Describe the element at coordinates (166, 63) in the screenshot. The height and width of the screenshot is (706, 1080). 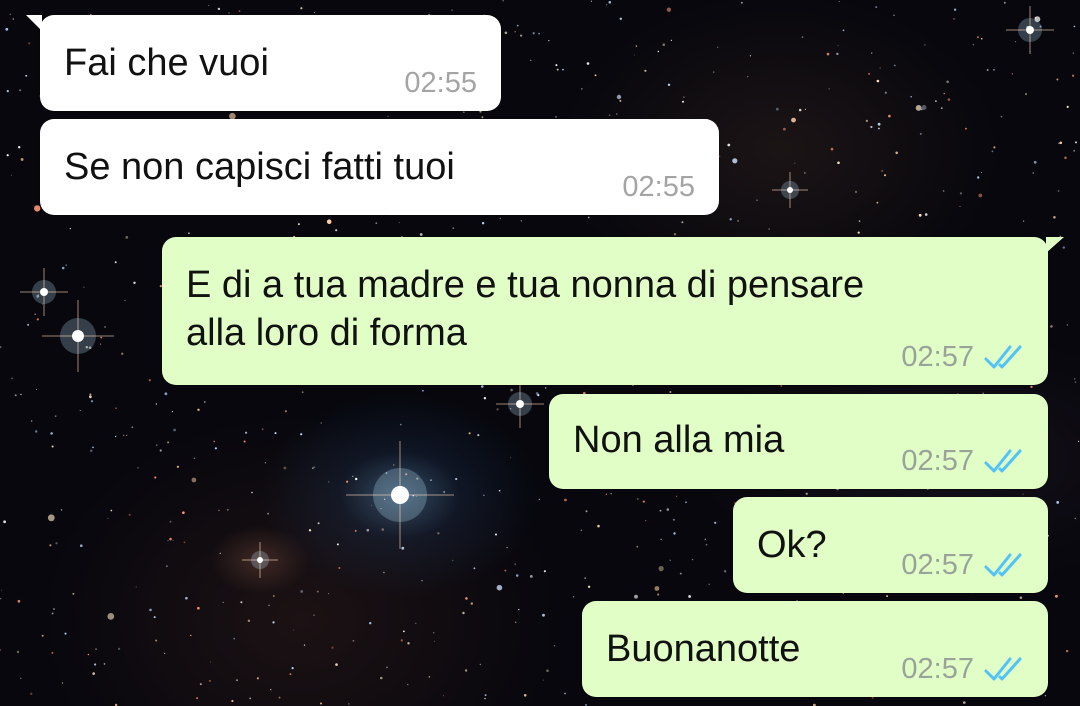
I see `message-text: Fai che vuoi` at that location.